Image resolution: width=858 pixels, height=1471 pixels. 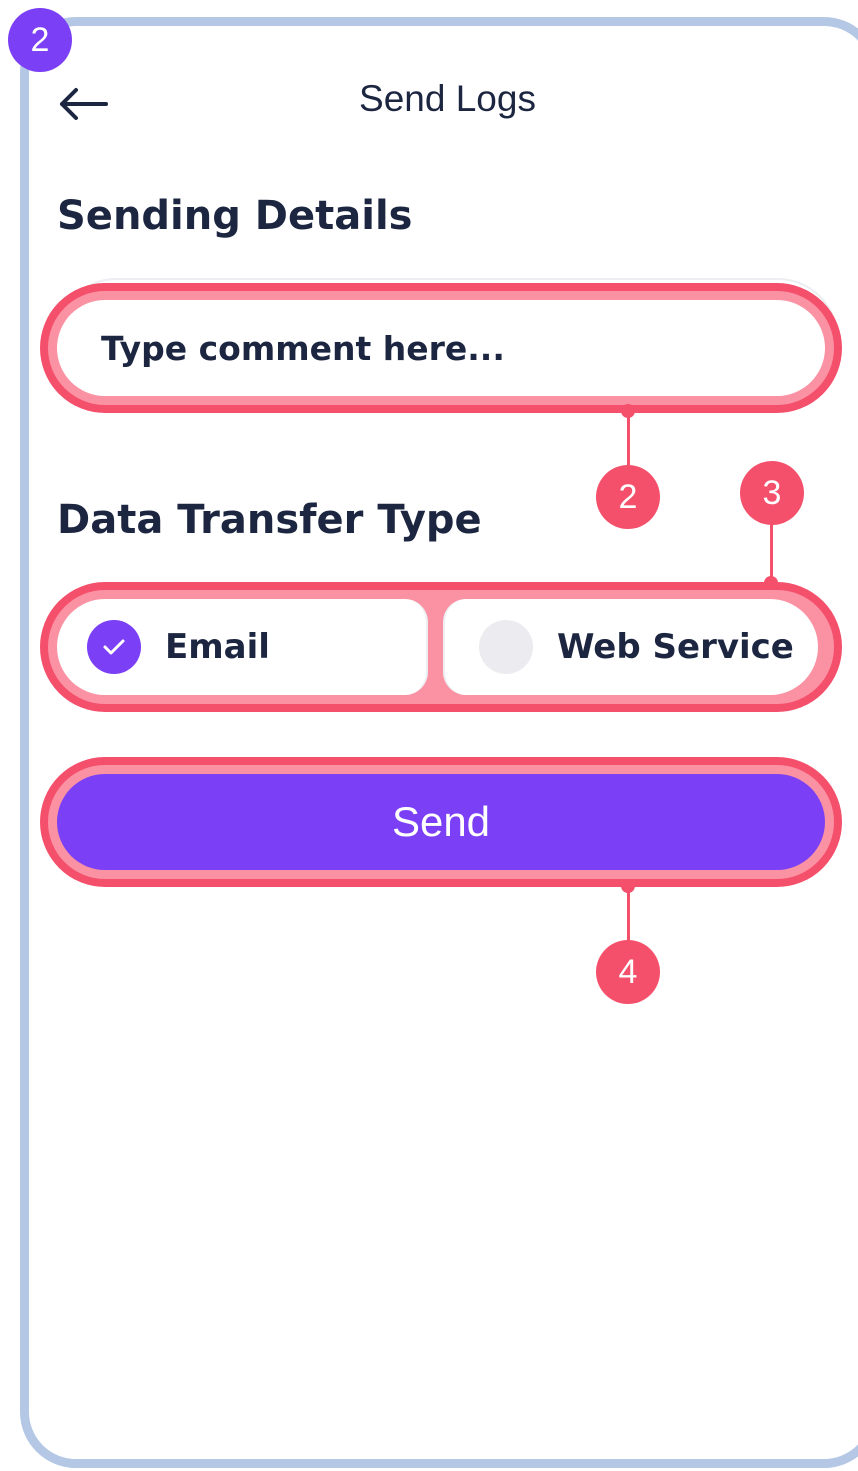 I want to click on send-button: Send, so click(x=441, y=822).